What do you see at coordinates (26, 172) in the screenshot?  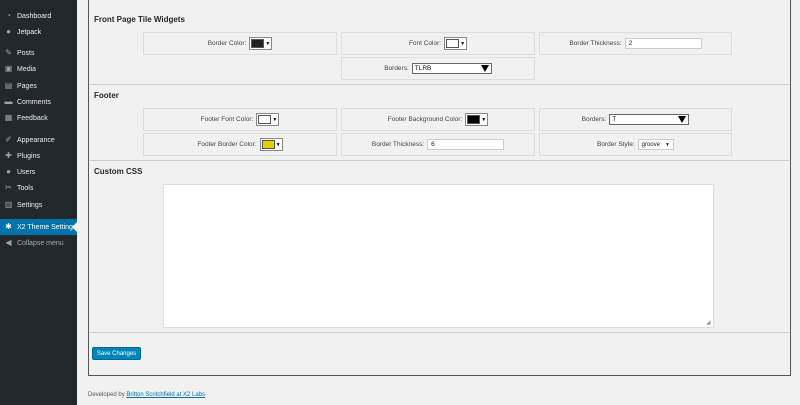 I see `sidebar-item-label: Users` at bounding box center [26, 172].